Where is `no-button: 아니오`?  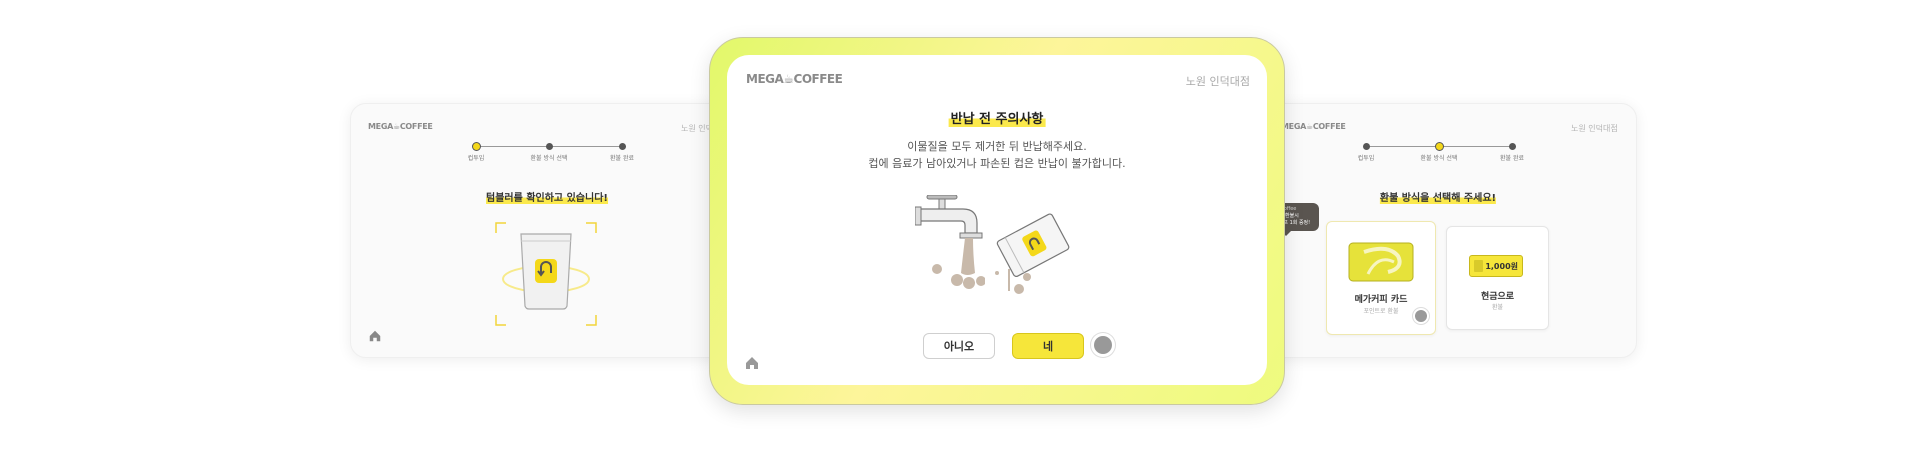
no-button: 아니오 is located at coordinates (959, 346).